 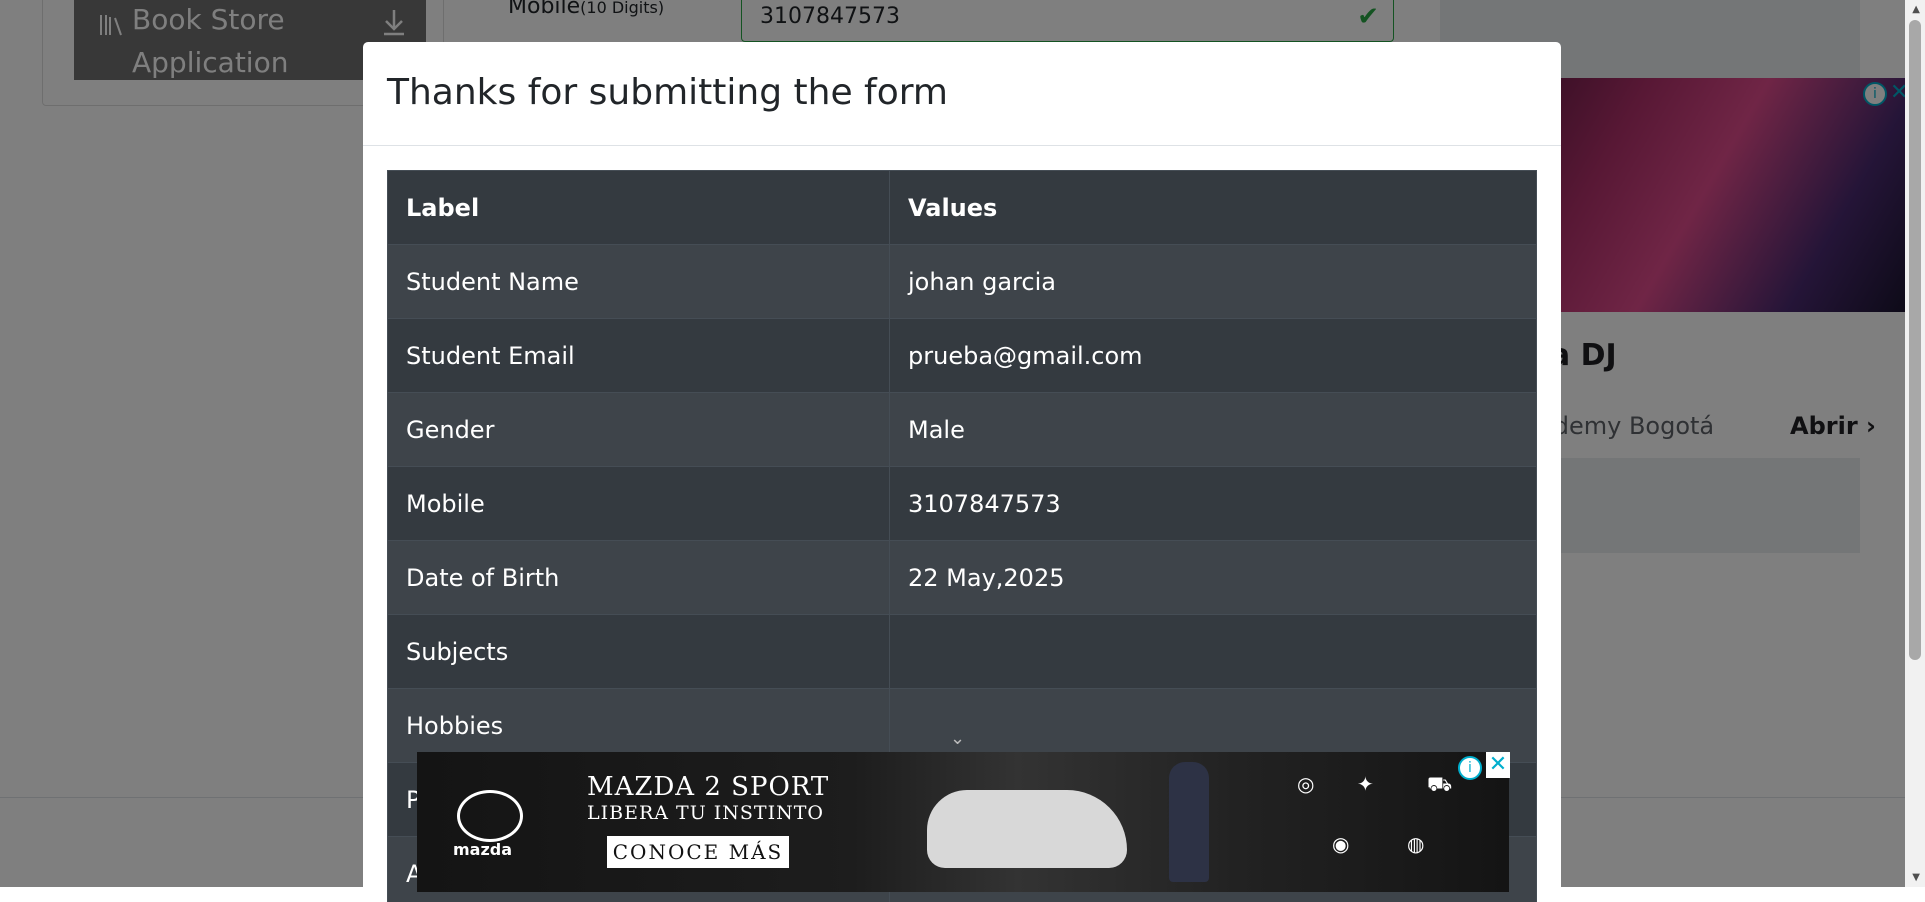 I want to click on table-row: GenderMale, so click(x=962, y=430).